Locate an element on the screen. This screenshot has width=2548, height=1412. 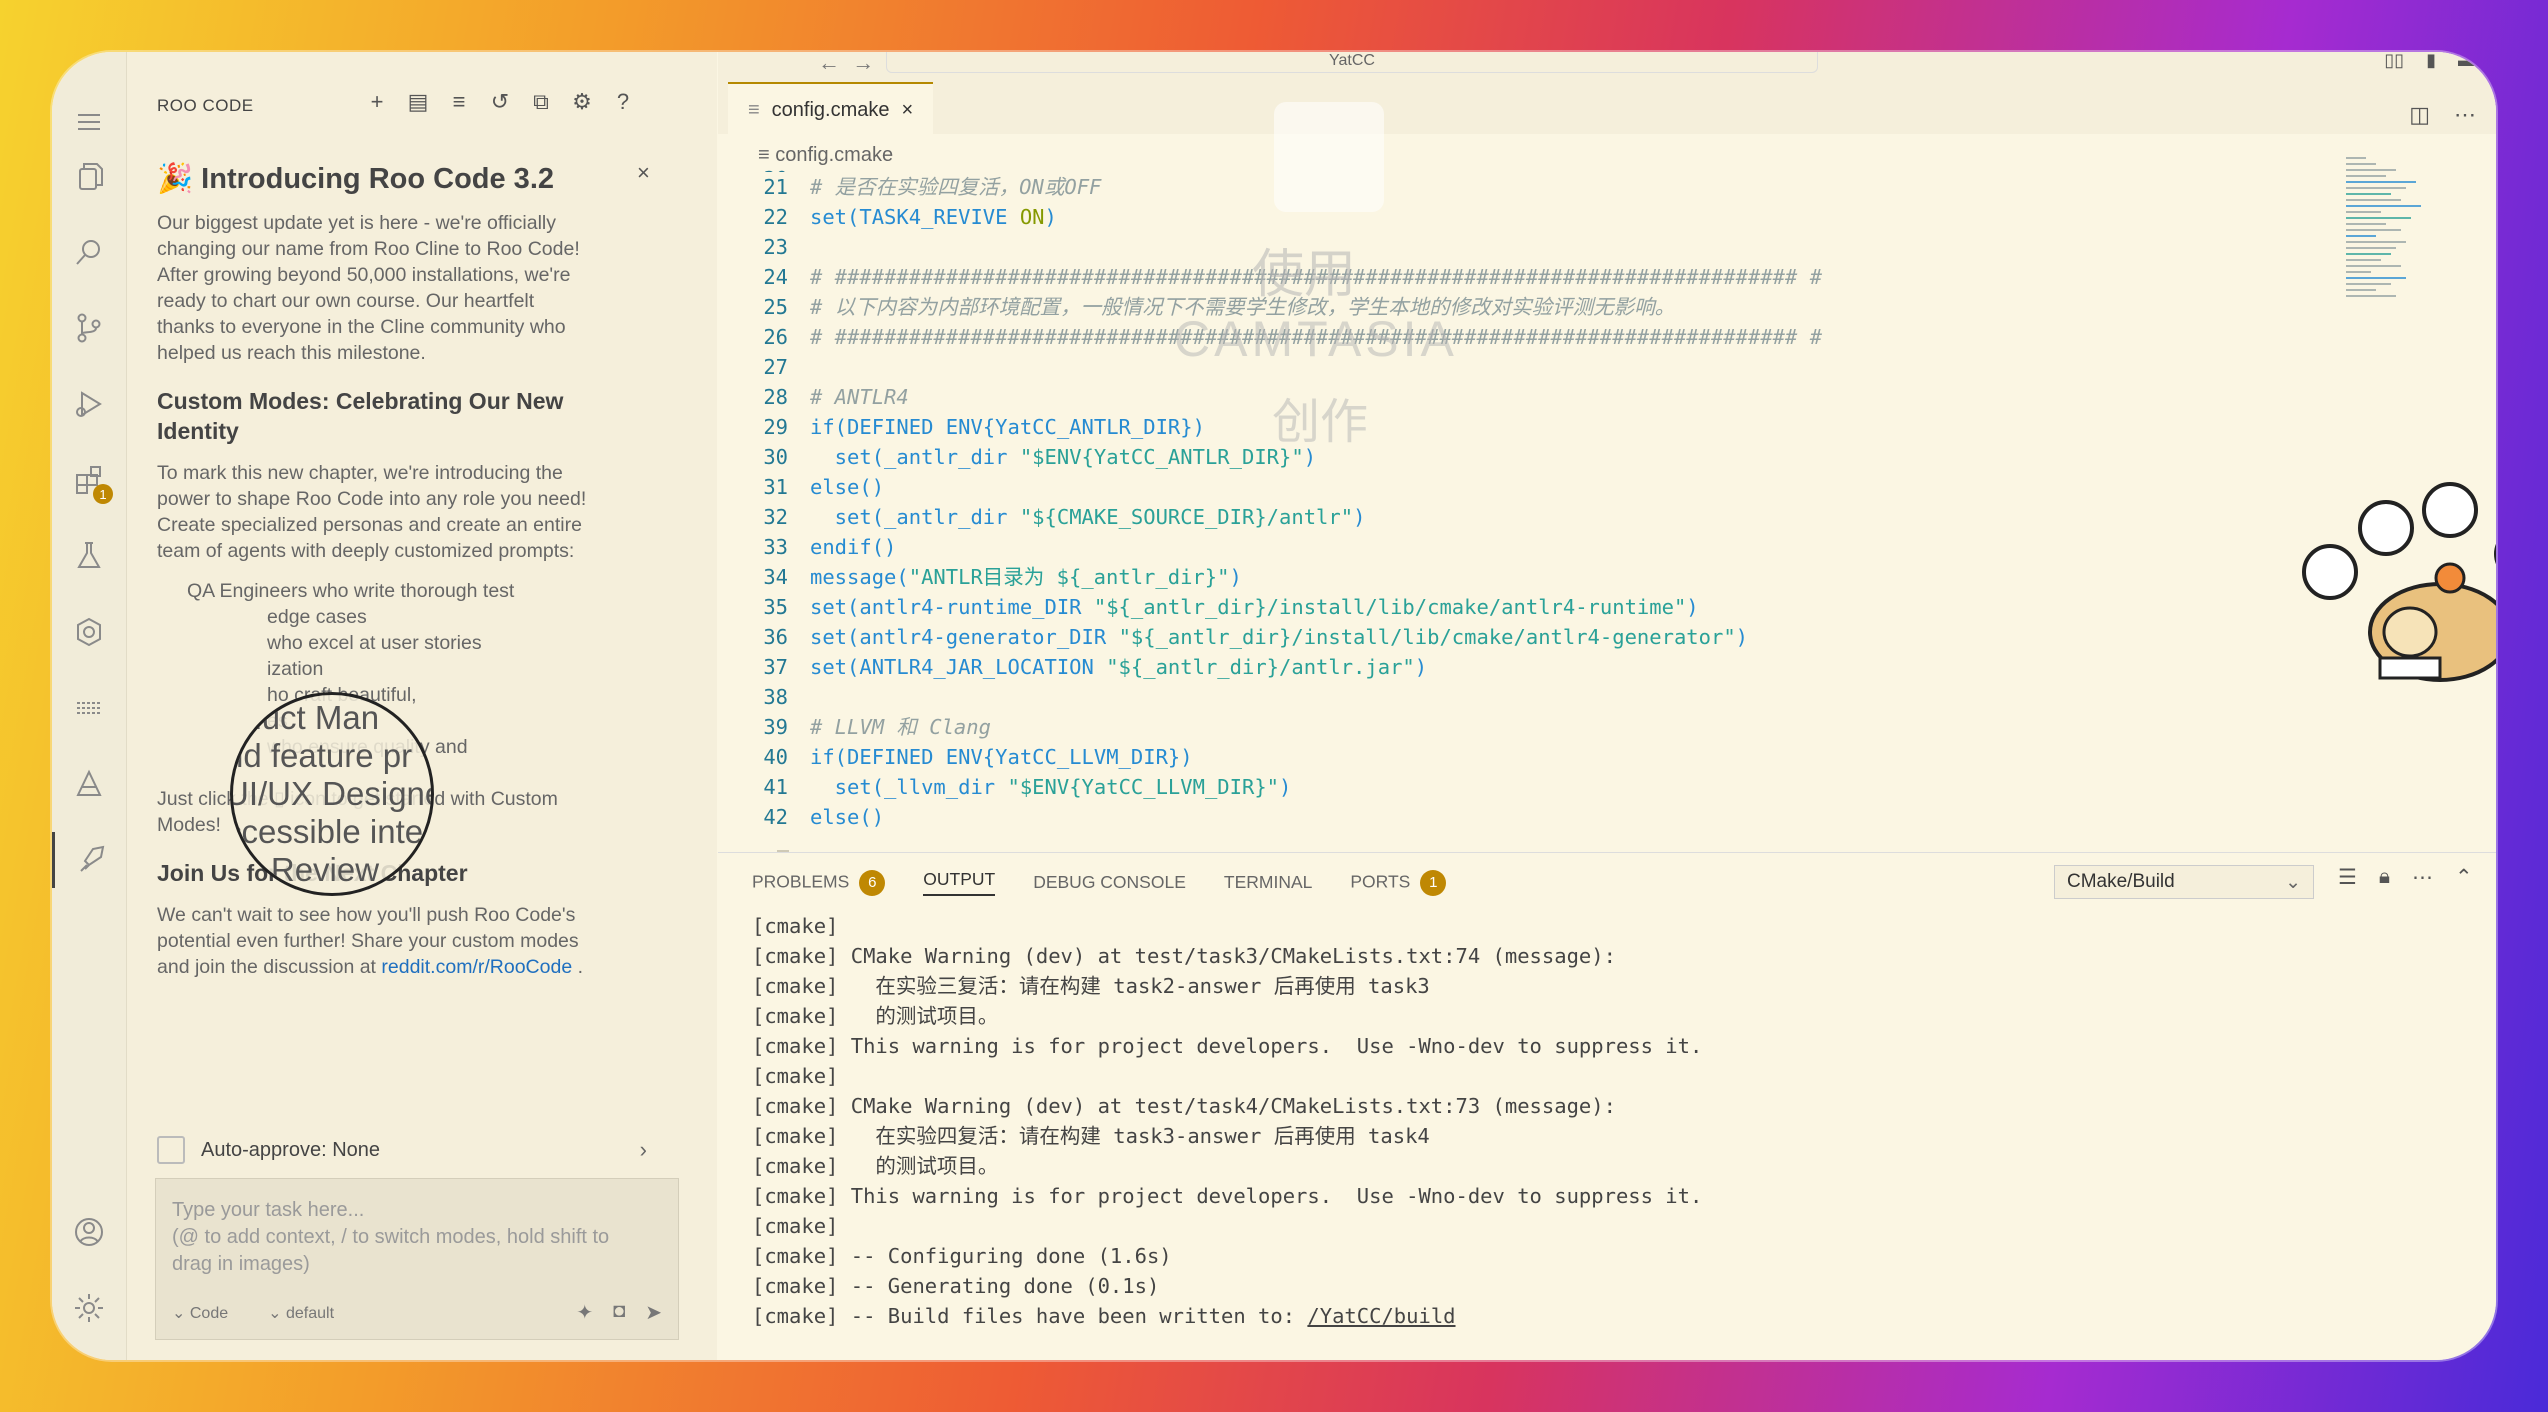
line-number: 23 is located at coordinates (775, 247).